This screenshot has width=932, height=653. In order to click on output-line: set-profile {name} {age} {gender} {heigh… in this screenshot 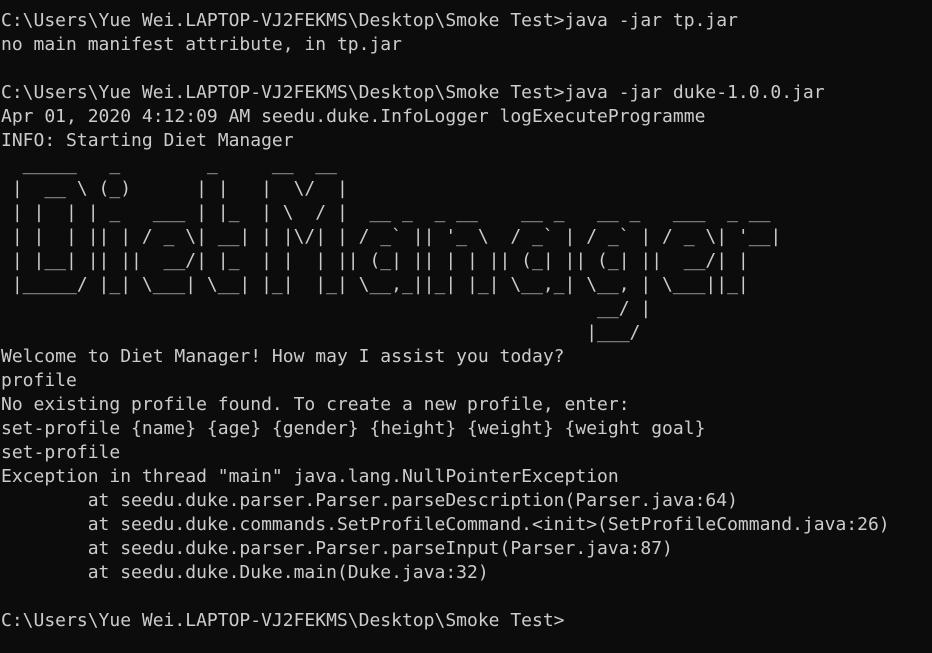, I will do `click(353, 428)`.